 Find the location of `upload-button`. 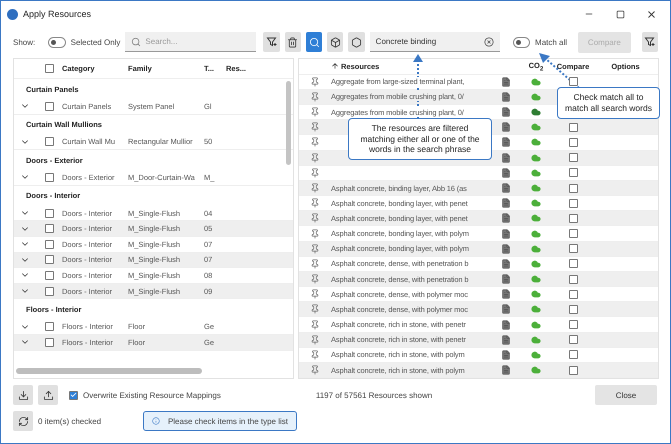

upload-button is located at coordinates (48, 395).